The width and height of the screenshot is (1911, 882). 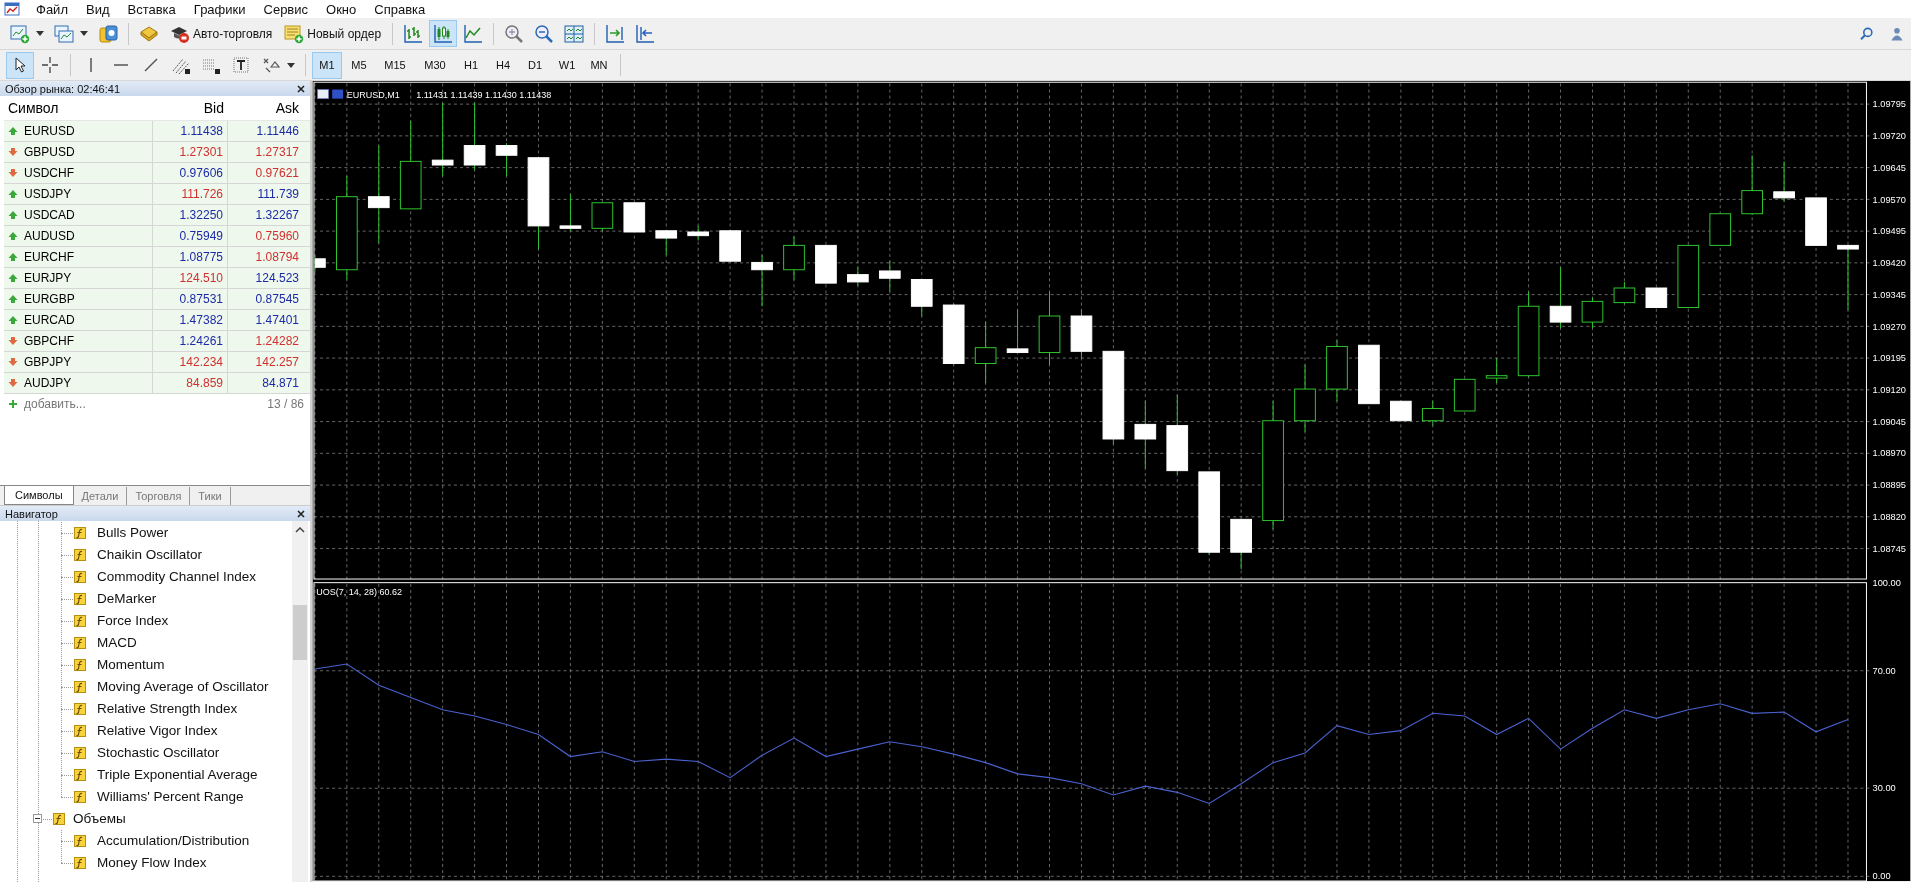 What do you see at coordinates (277, 299) in the screenshot?
I see `ask-cell-text: 0.87545` at bounding box center [277, 299].